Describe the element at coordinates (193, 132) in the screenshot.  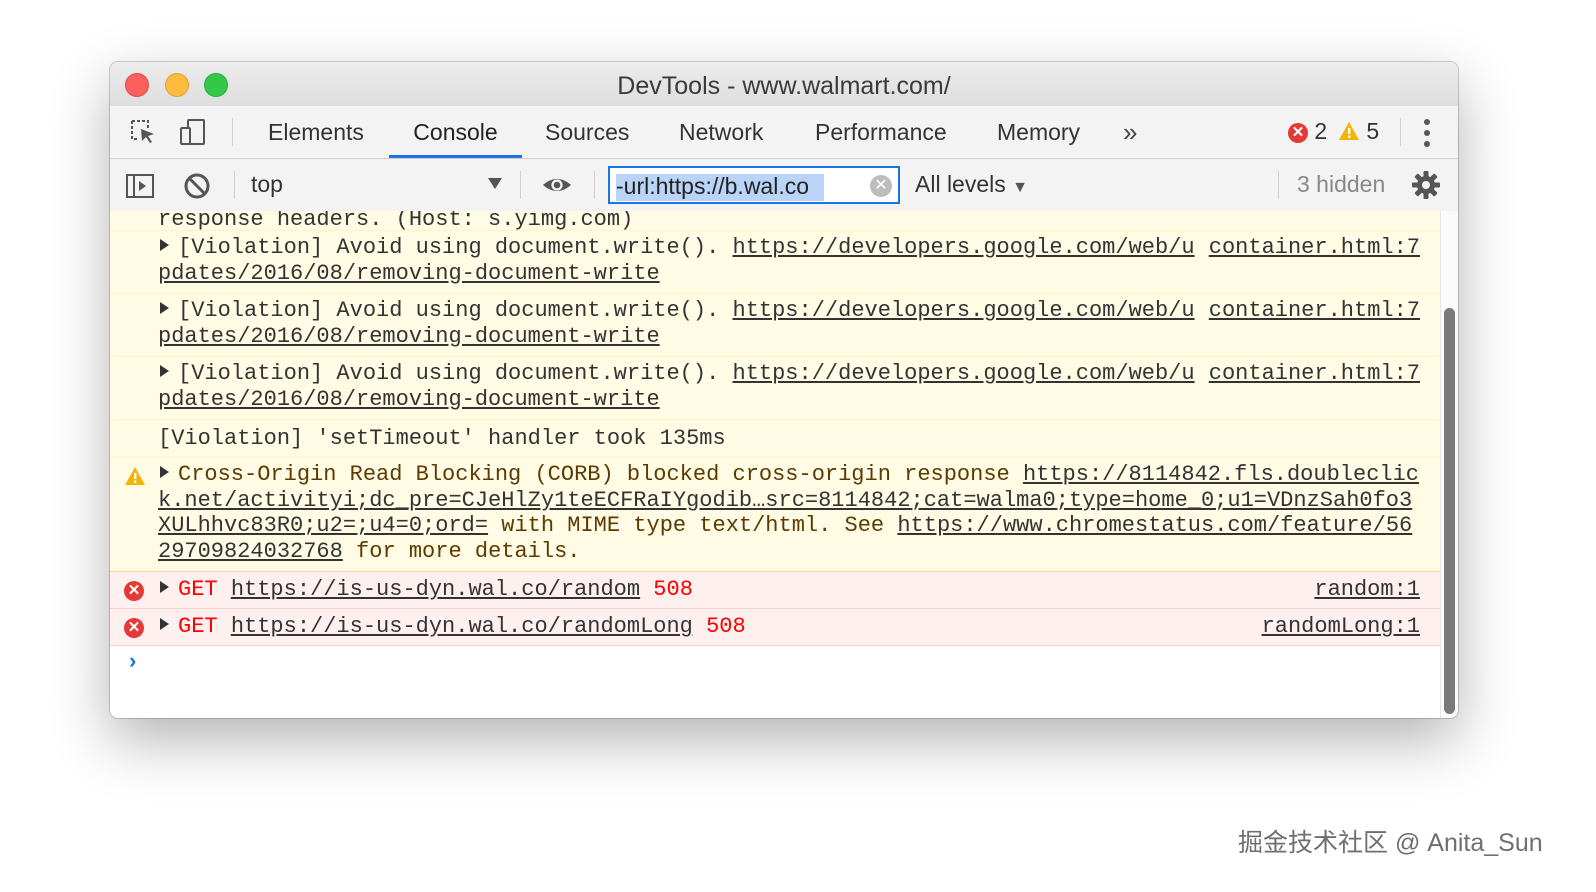
I see `device-toolbar-icon` at that location.